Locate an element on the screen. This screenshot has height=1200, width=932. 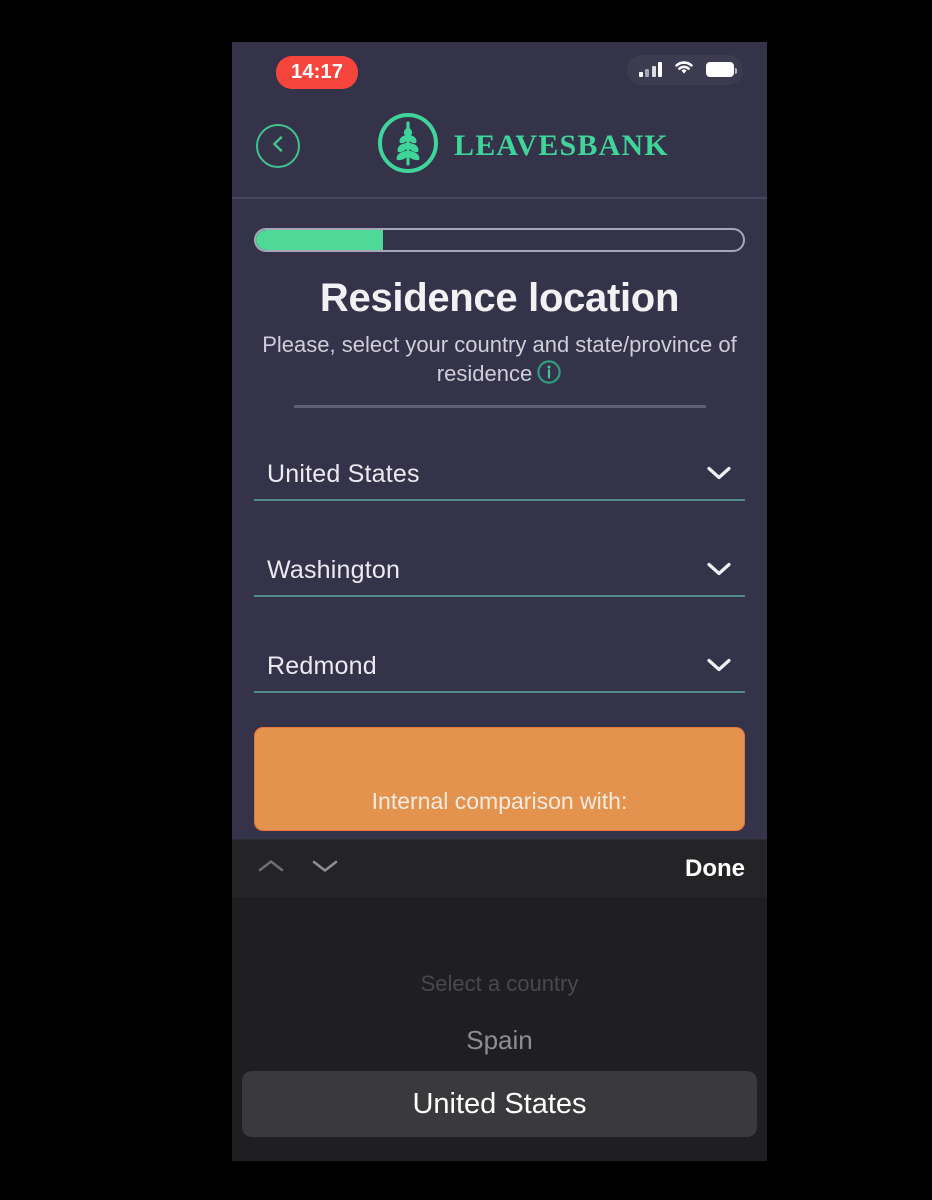
brand-lockup: LEAVESBANK is located at coordinates (522, 145).